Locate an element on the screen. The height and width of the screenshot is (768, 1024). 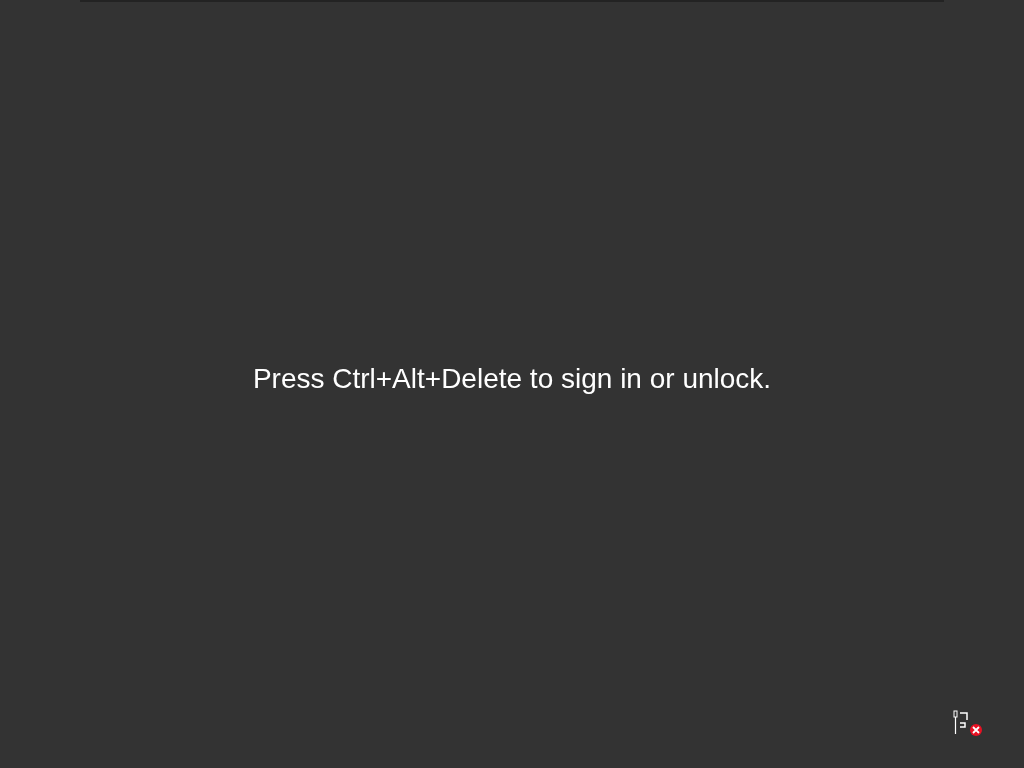
network-icon is located at coordinates (968, 724).